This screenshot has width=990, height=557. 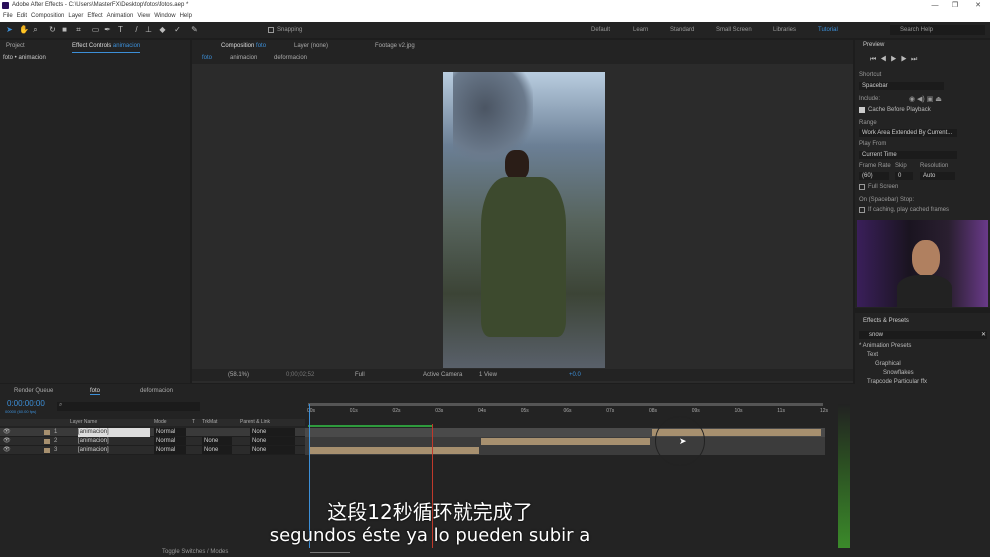 I want to click on clone-stamp-tool-icon: ⊥, so click(x=148, y=29).